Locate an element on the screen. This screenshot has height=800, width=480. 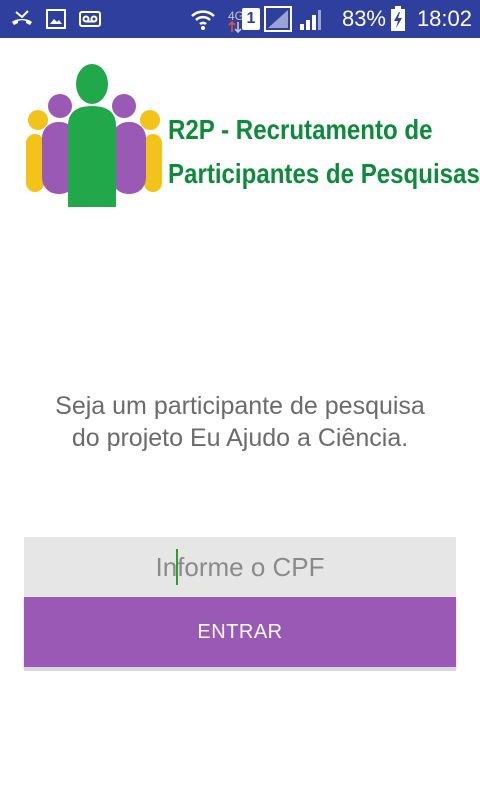
image-icon is located at coordinates (56, 19).